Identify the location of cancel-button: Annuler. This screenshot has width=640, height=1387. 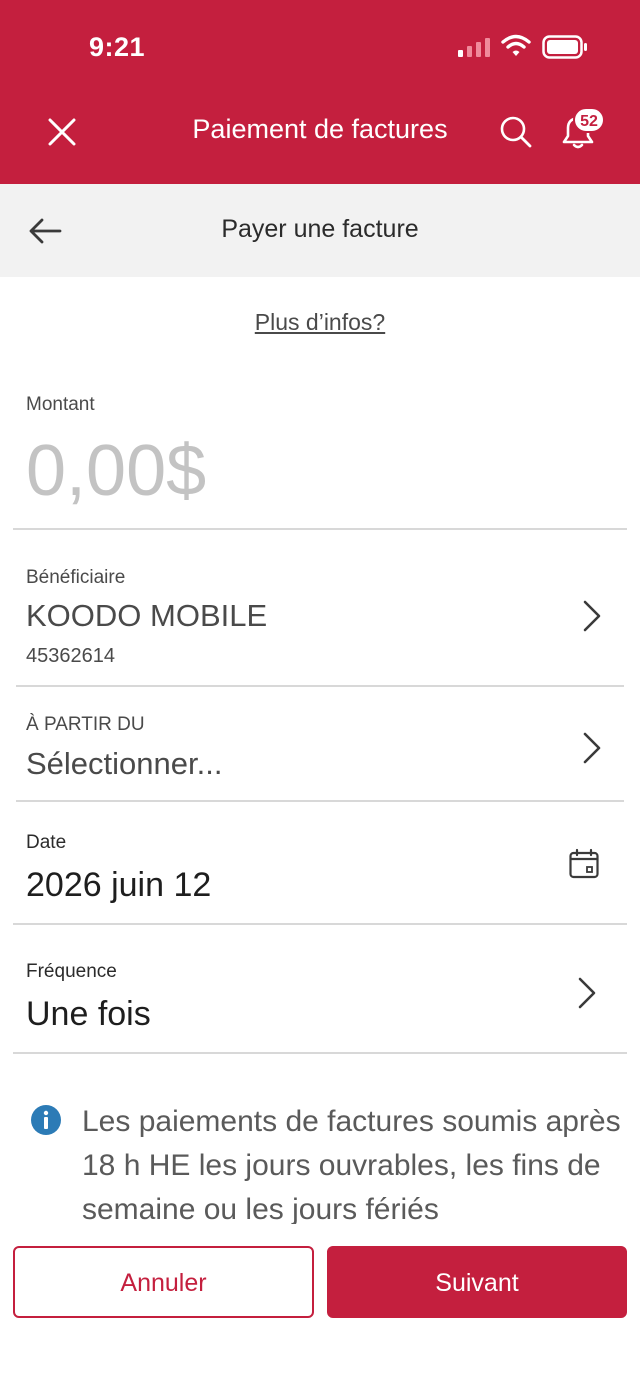
(163, 1282).